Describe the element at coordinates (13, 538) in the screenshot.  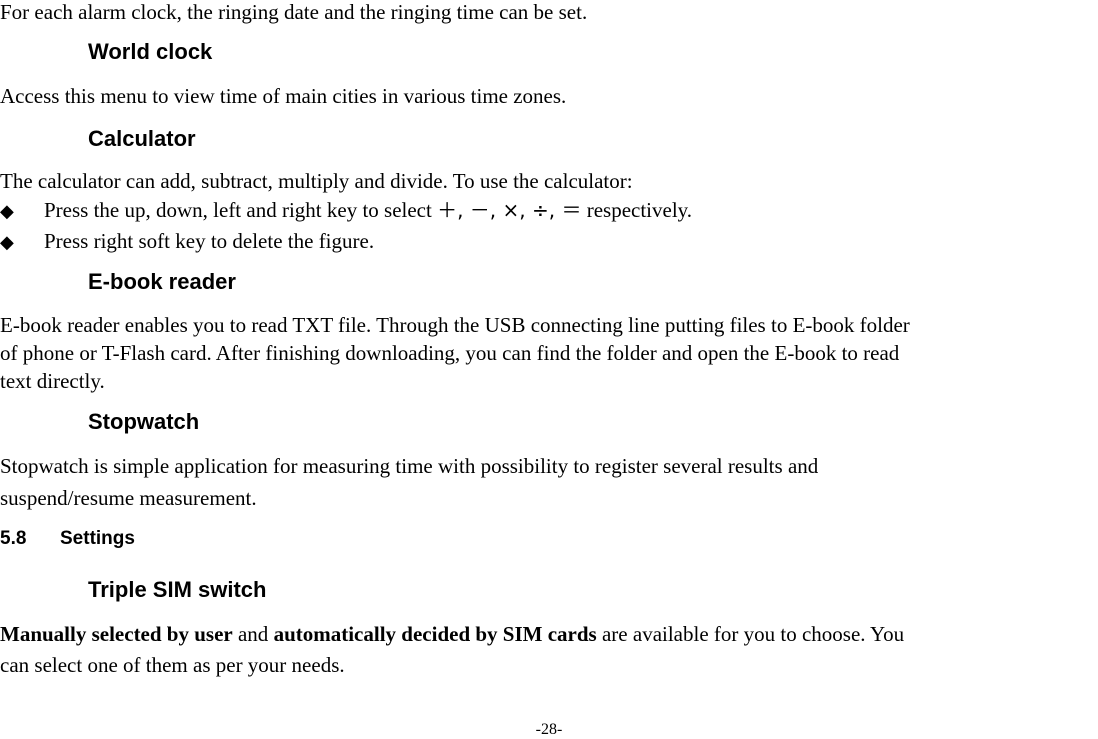
I see `chapter-number: 5.8` at that location.